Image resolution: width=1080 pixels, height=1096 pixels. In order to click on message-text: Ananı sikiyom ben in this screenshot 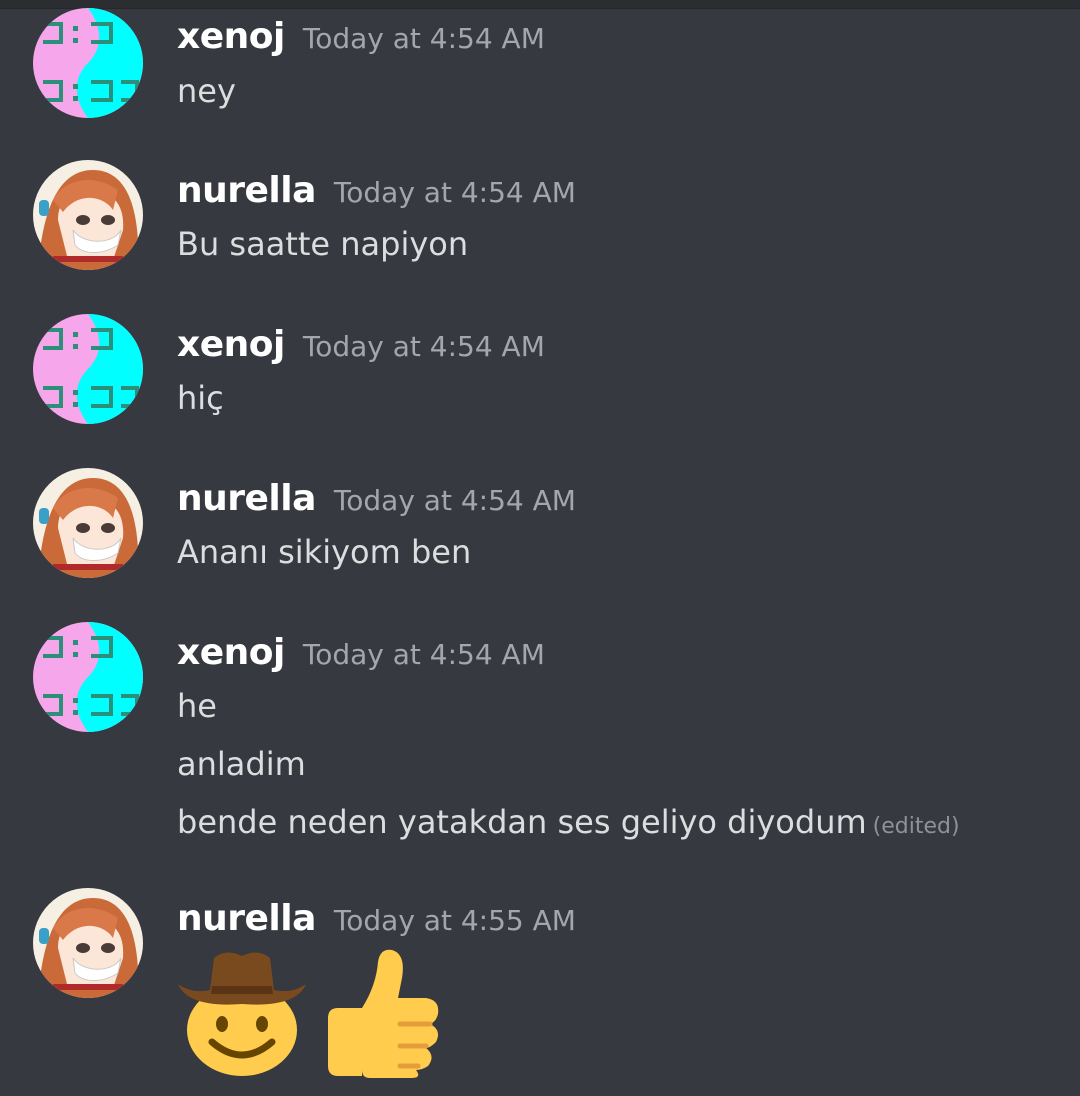, I will do `click(324, 552)`.